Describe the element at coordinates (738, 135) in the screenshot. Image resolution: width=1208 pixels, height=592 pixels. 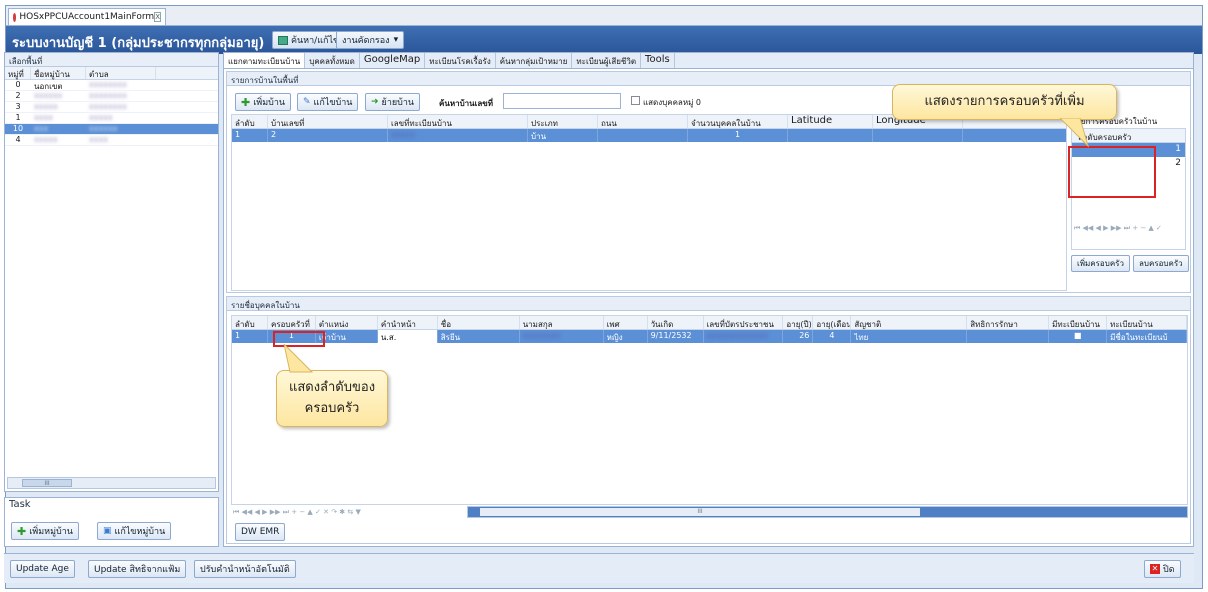
I see `cell-persons: 1` at that location.